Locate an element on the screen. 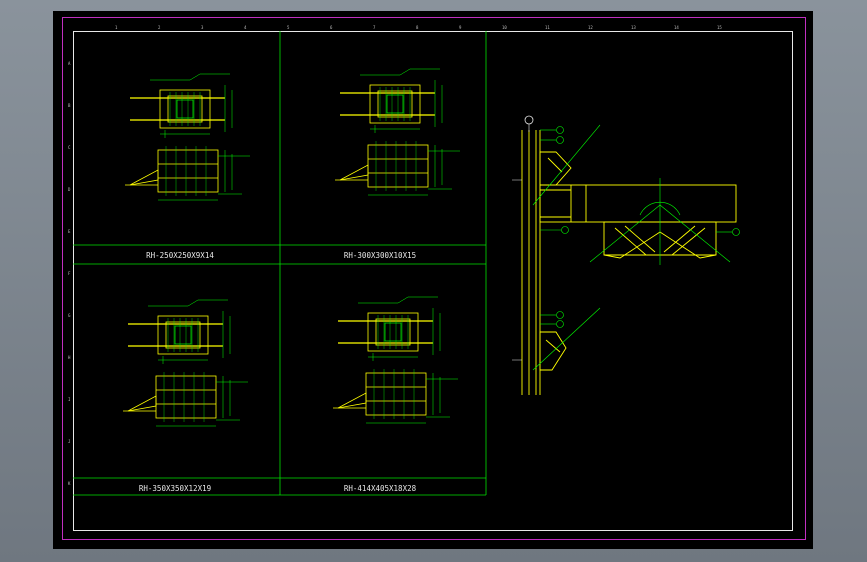  ruler-tick: 10 is located at coordinates (504, 27).